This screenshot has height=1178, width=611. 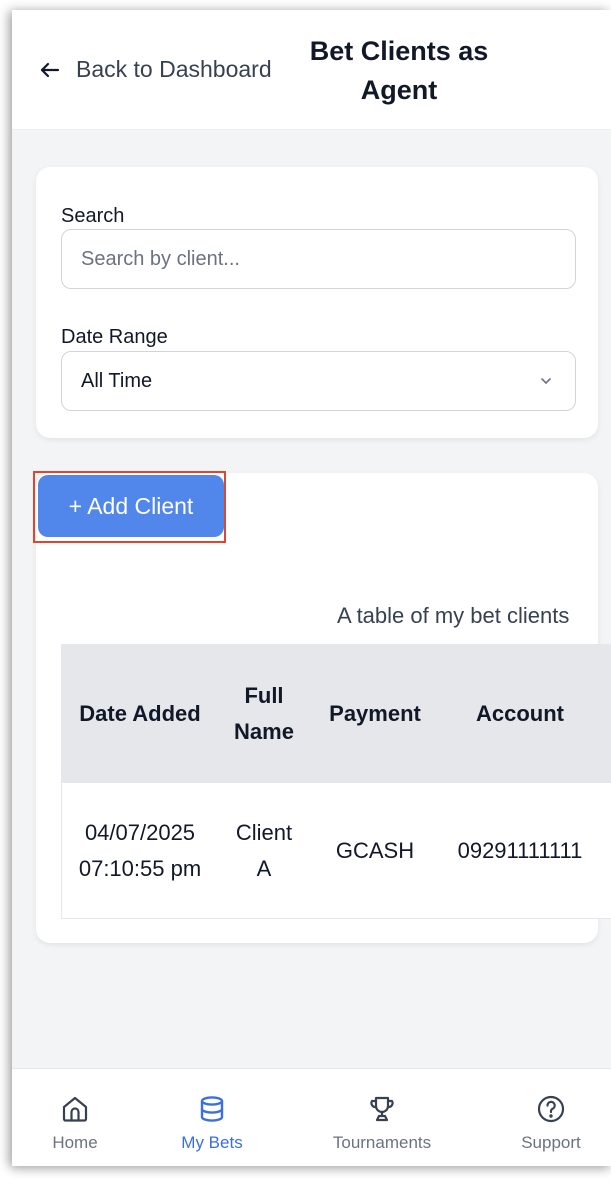 What do you see at coordinates (93, 216) in the screenshot?
I see `search-label: Search` at bounding box center [93, 216].